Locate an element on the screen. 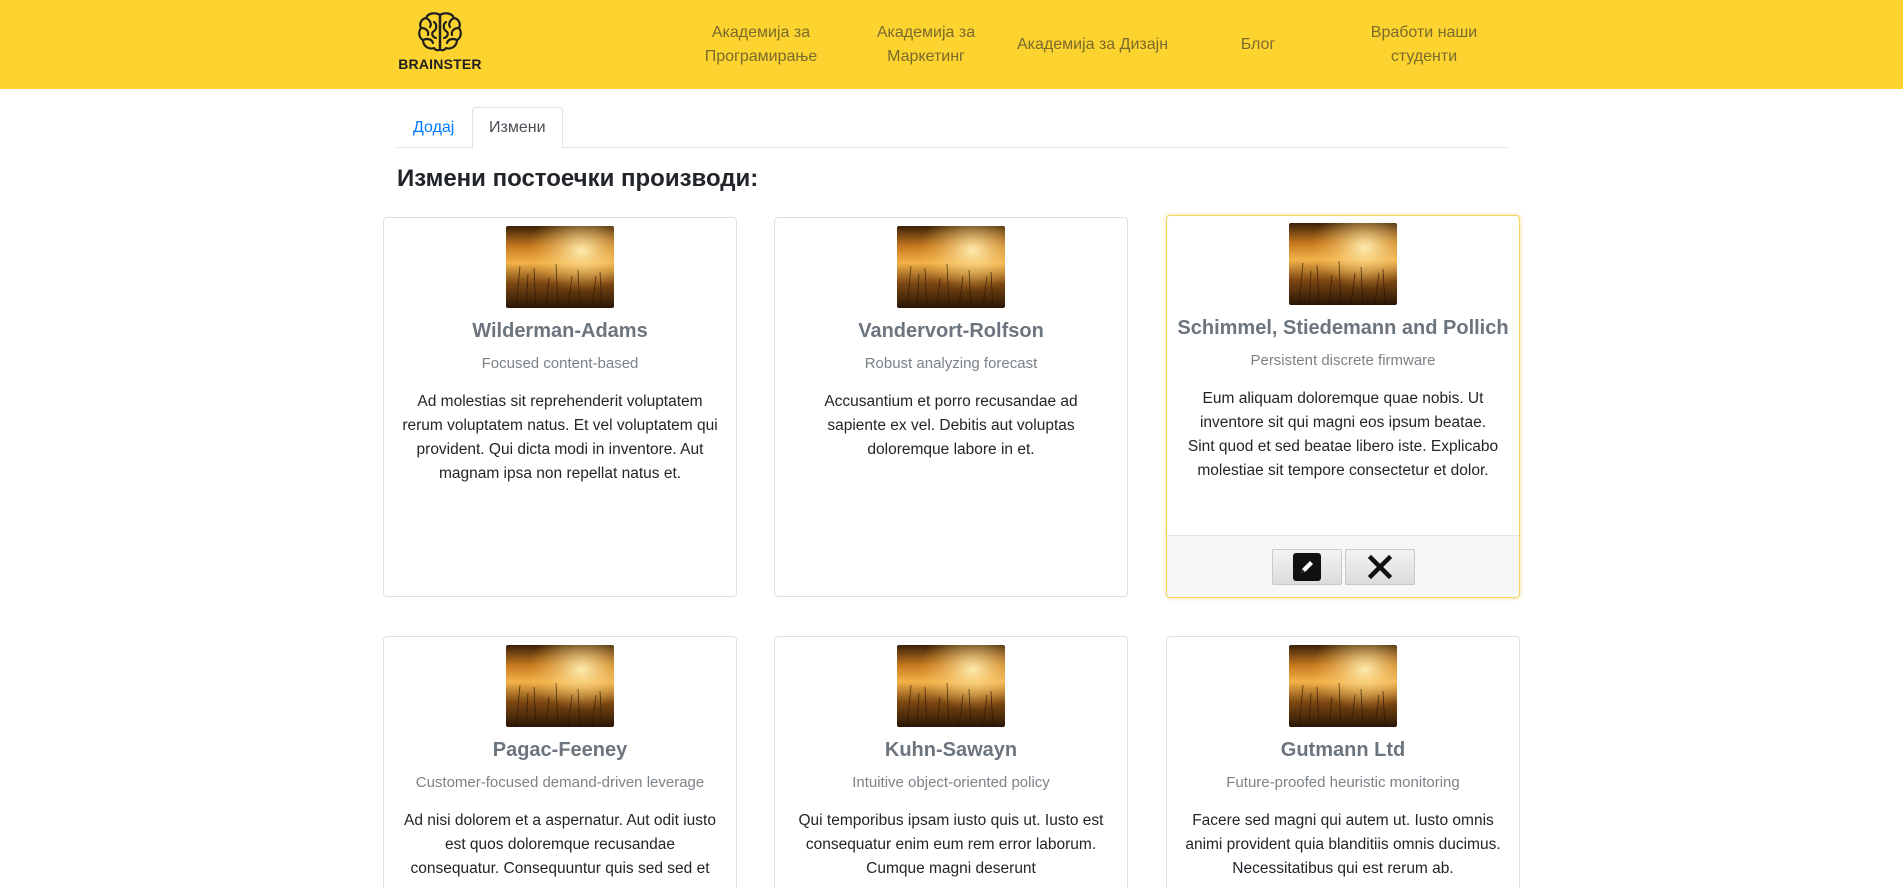 This screenshot has height=888, width=1903. edit-button is located at coordinates (1306, 566).